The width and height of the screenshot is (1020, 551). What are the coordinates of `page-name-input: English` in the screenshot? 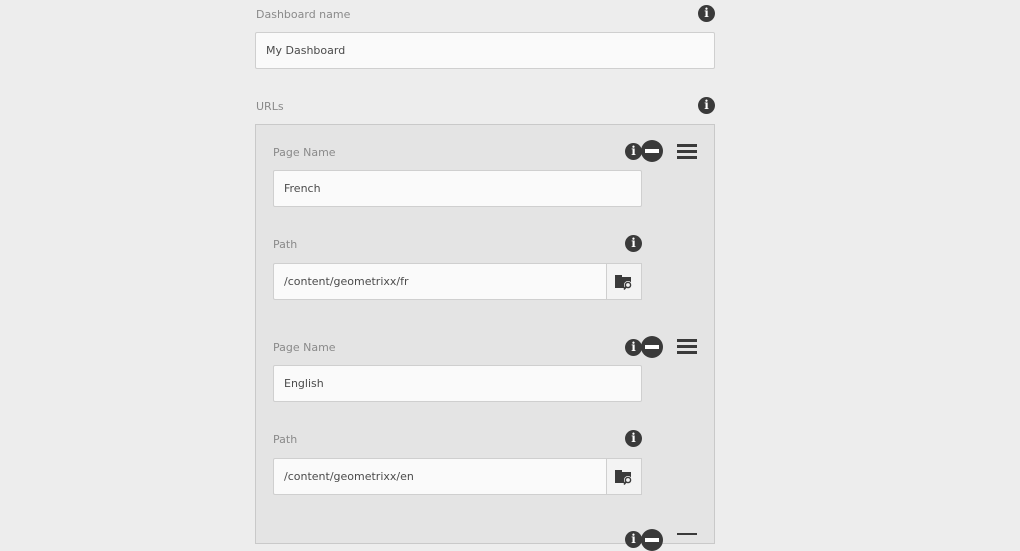 It's located at (457, 383).